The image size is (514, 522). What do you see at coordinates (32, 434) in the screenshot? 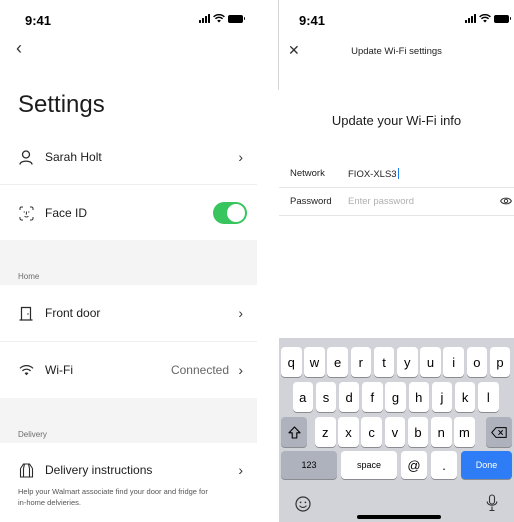
I see `section-label-delivery: Delivery` at bounding box center [32, 434].